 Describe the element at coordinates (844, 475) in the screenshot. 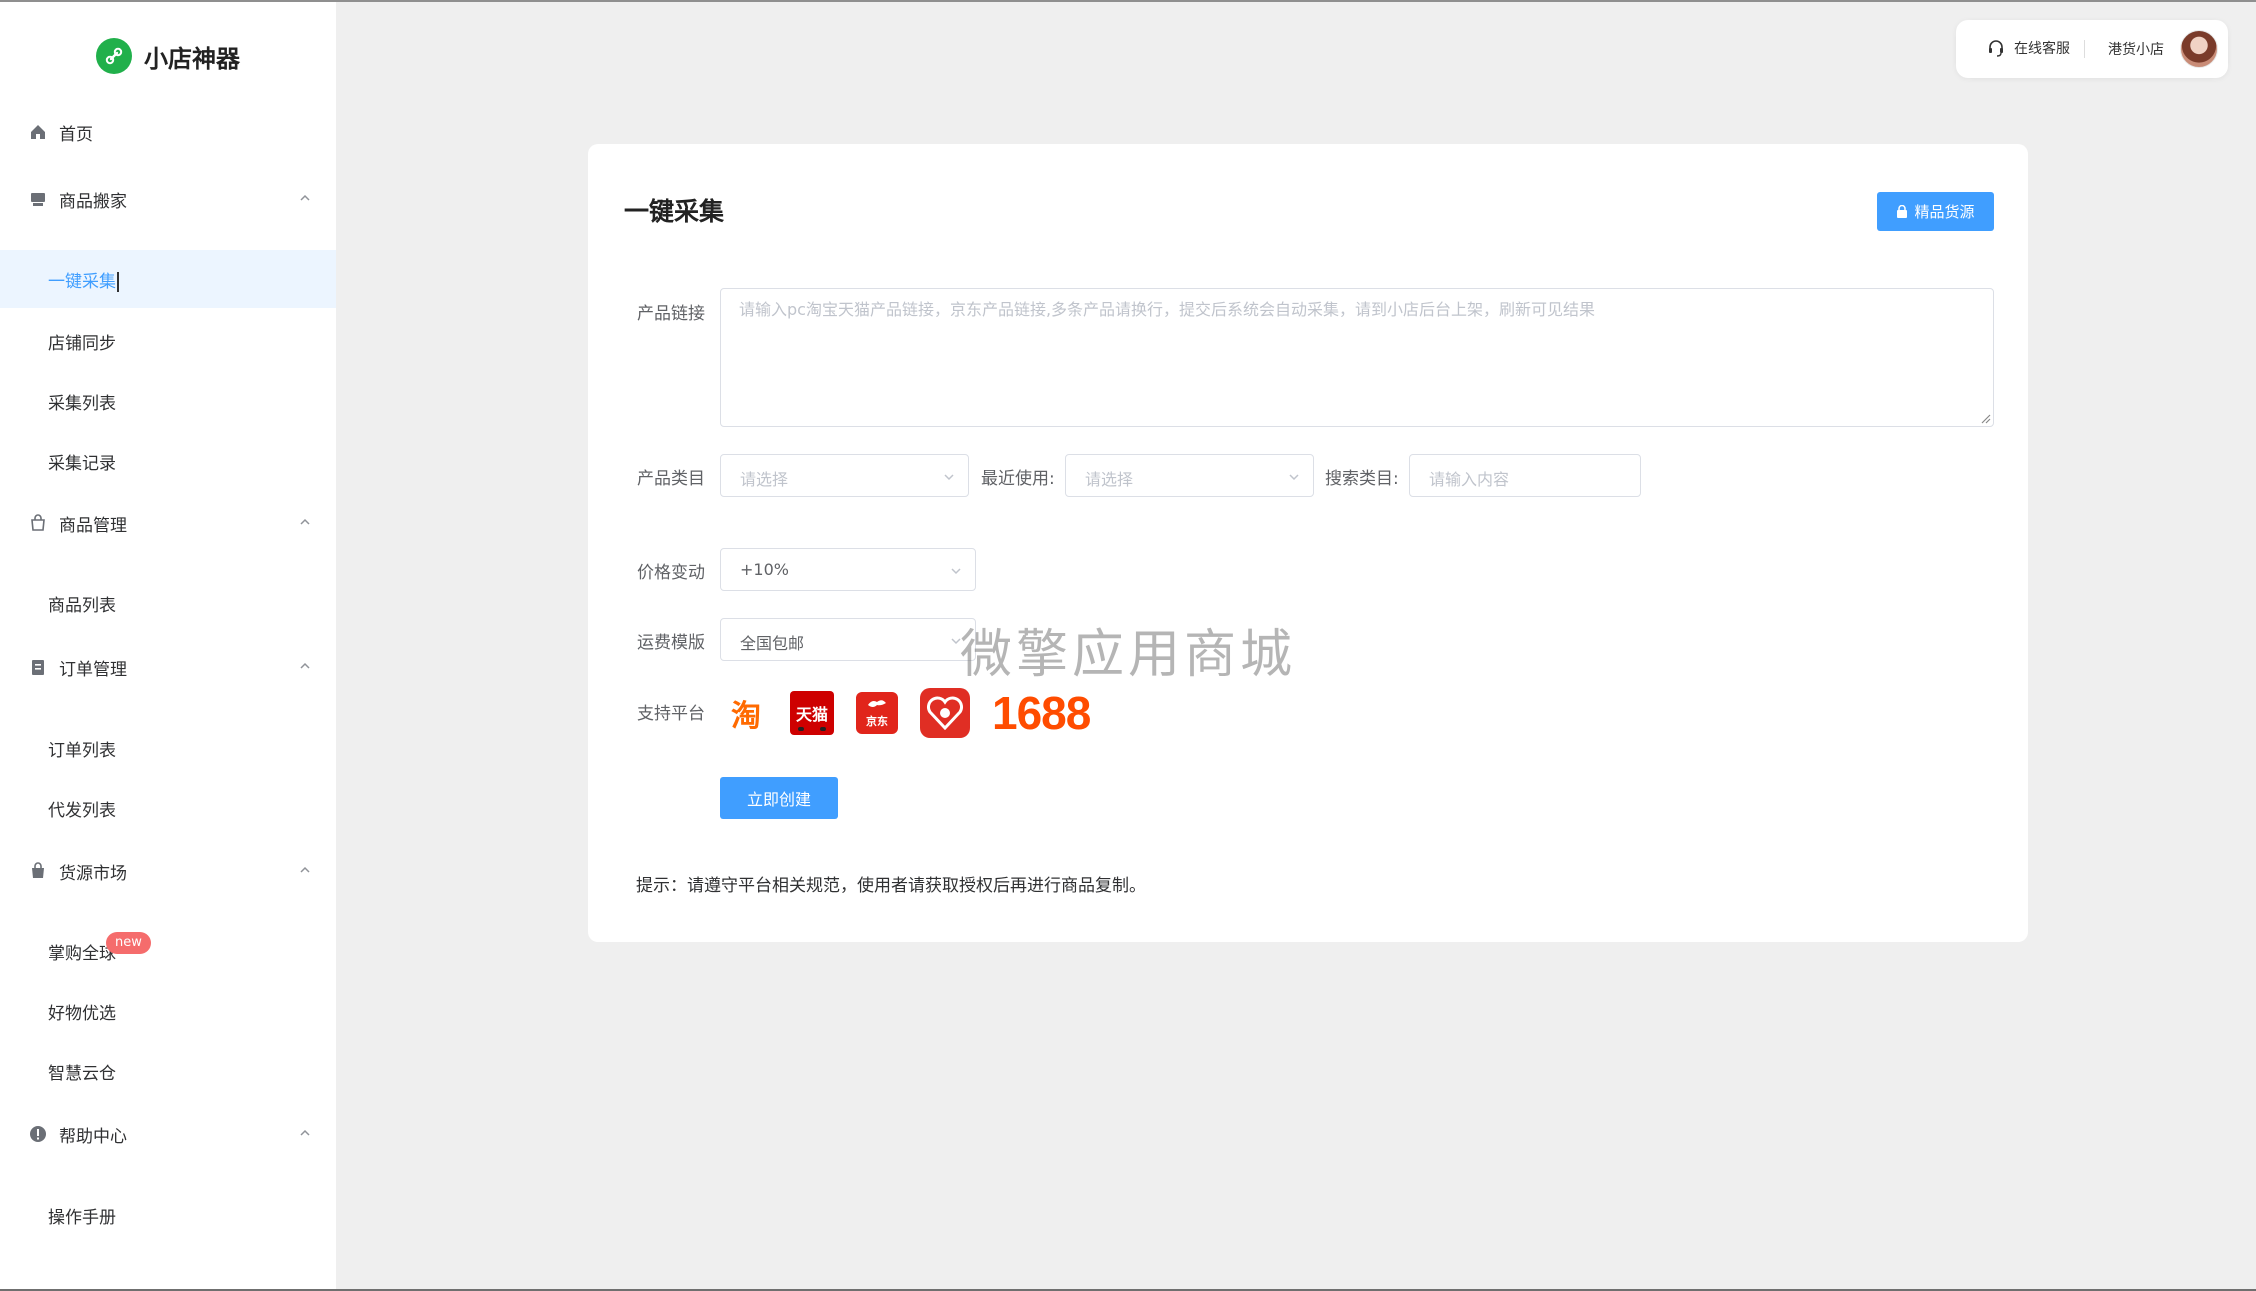

I see `category-select: 请选择` at that location.